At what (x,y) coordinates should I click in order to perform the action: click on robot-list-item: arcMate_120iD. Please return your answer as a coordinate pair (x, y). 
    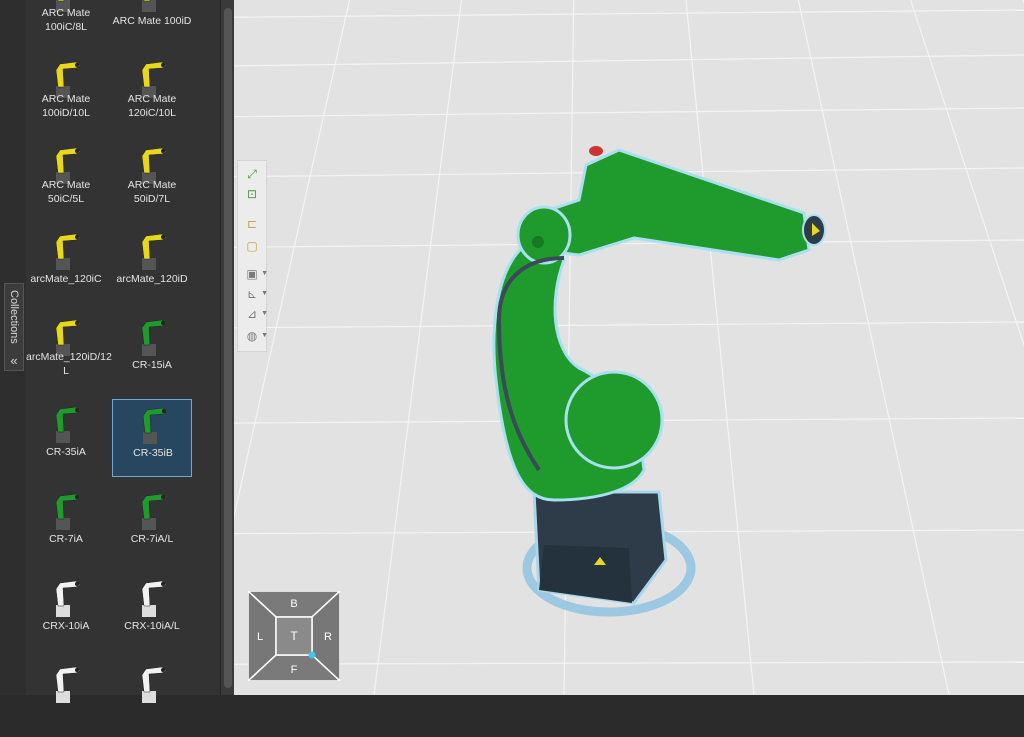
    Looking at the image, I should click on (152, 265).